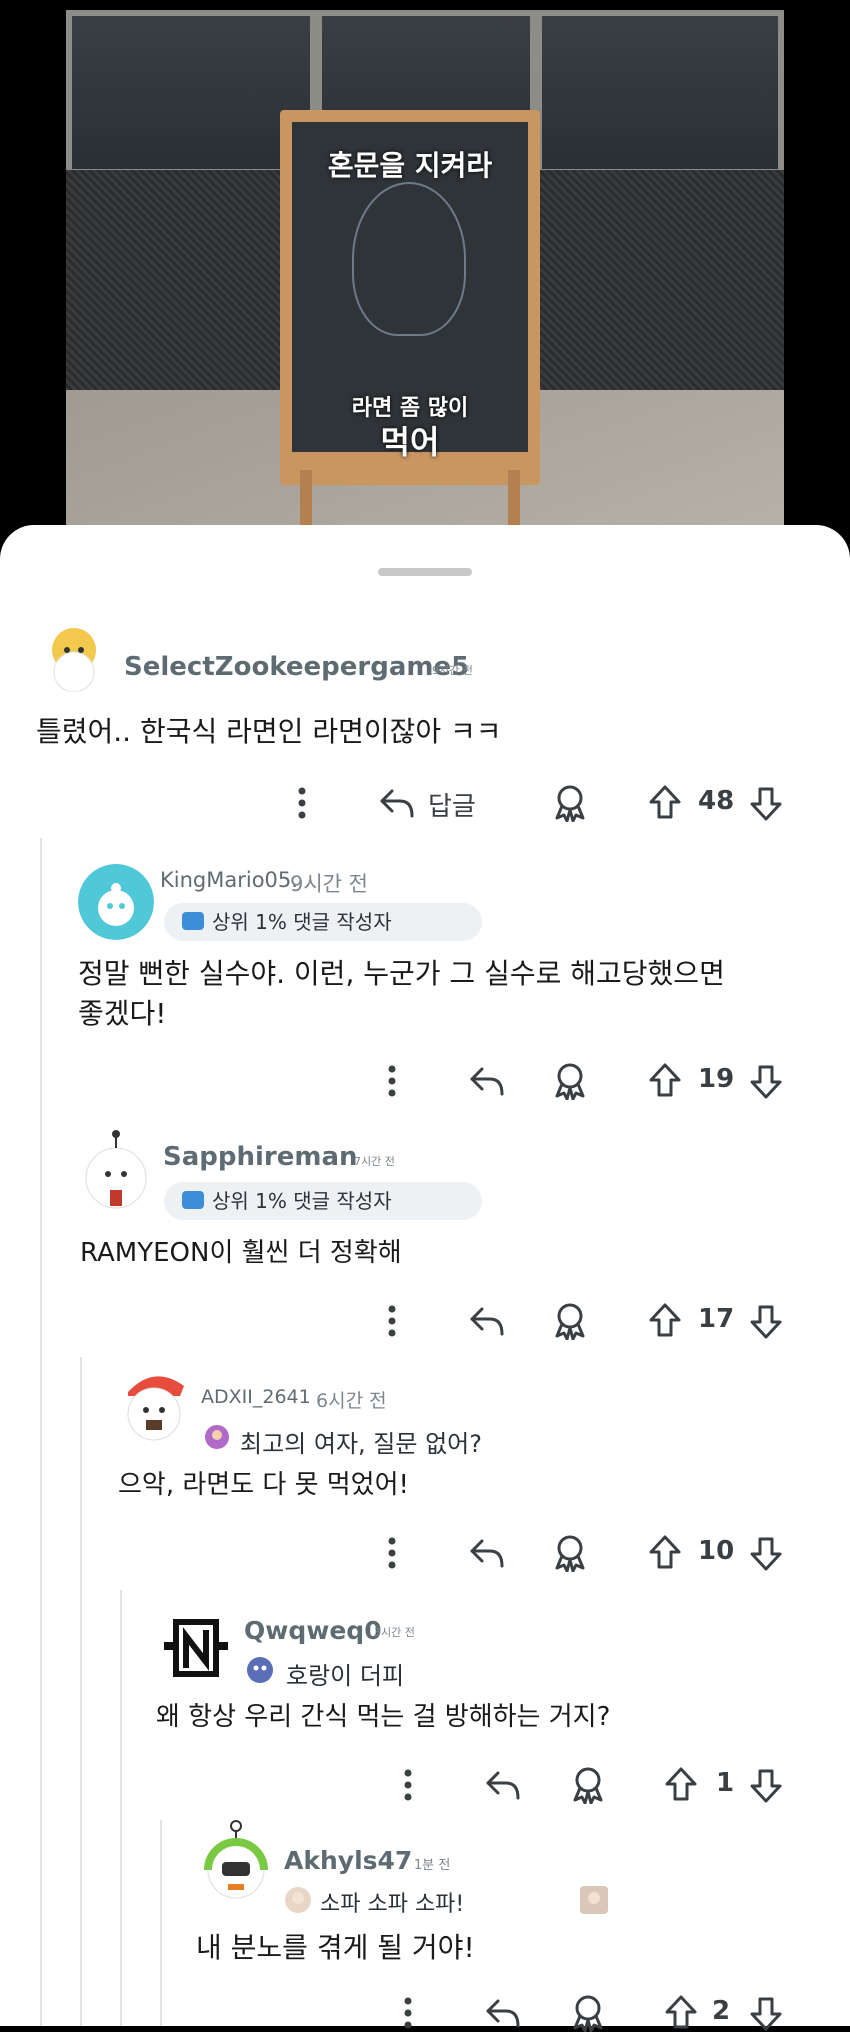  What do you see at coordinates (383, 1717) in the screenshot?
I see `comment-body: 왜 항상 우리 간식 먹는 걸 방해하는 거지?` at bounding box center [383, 1717].